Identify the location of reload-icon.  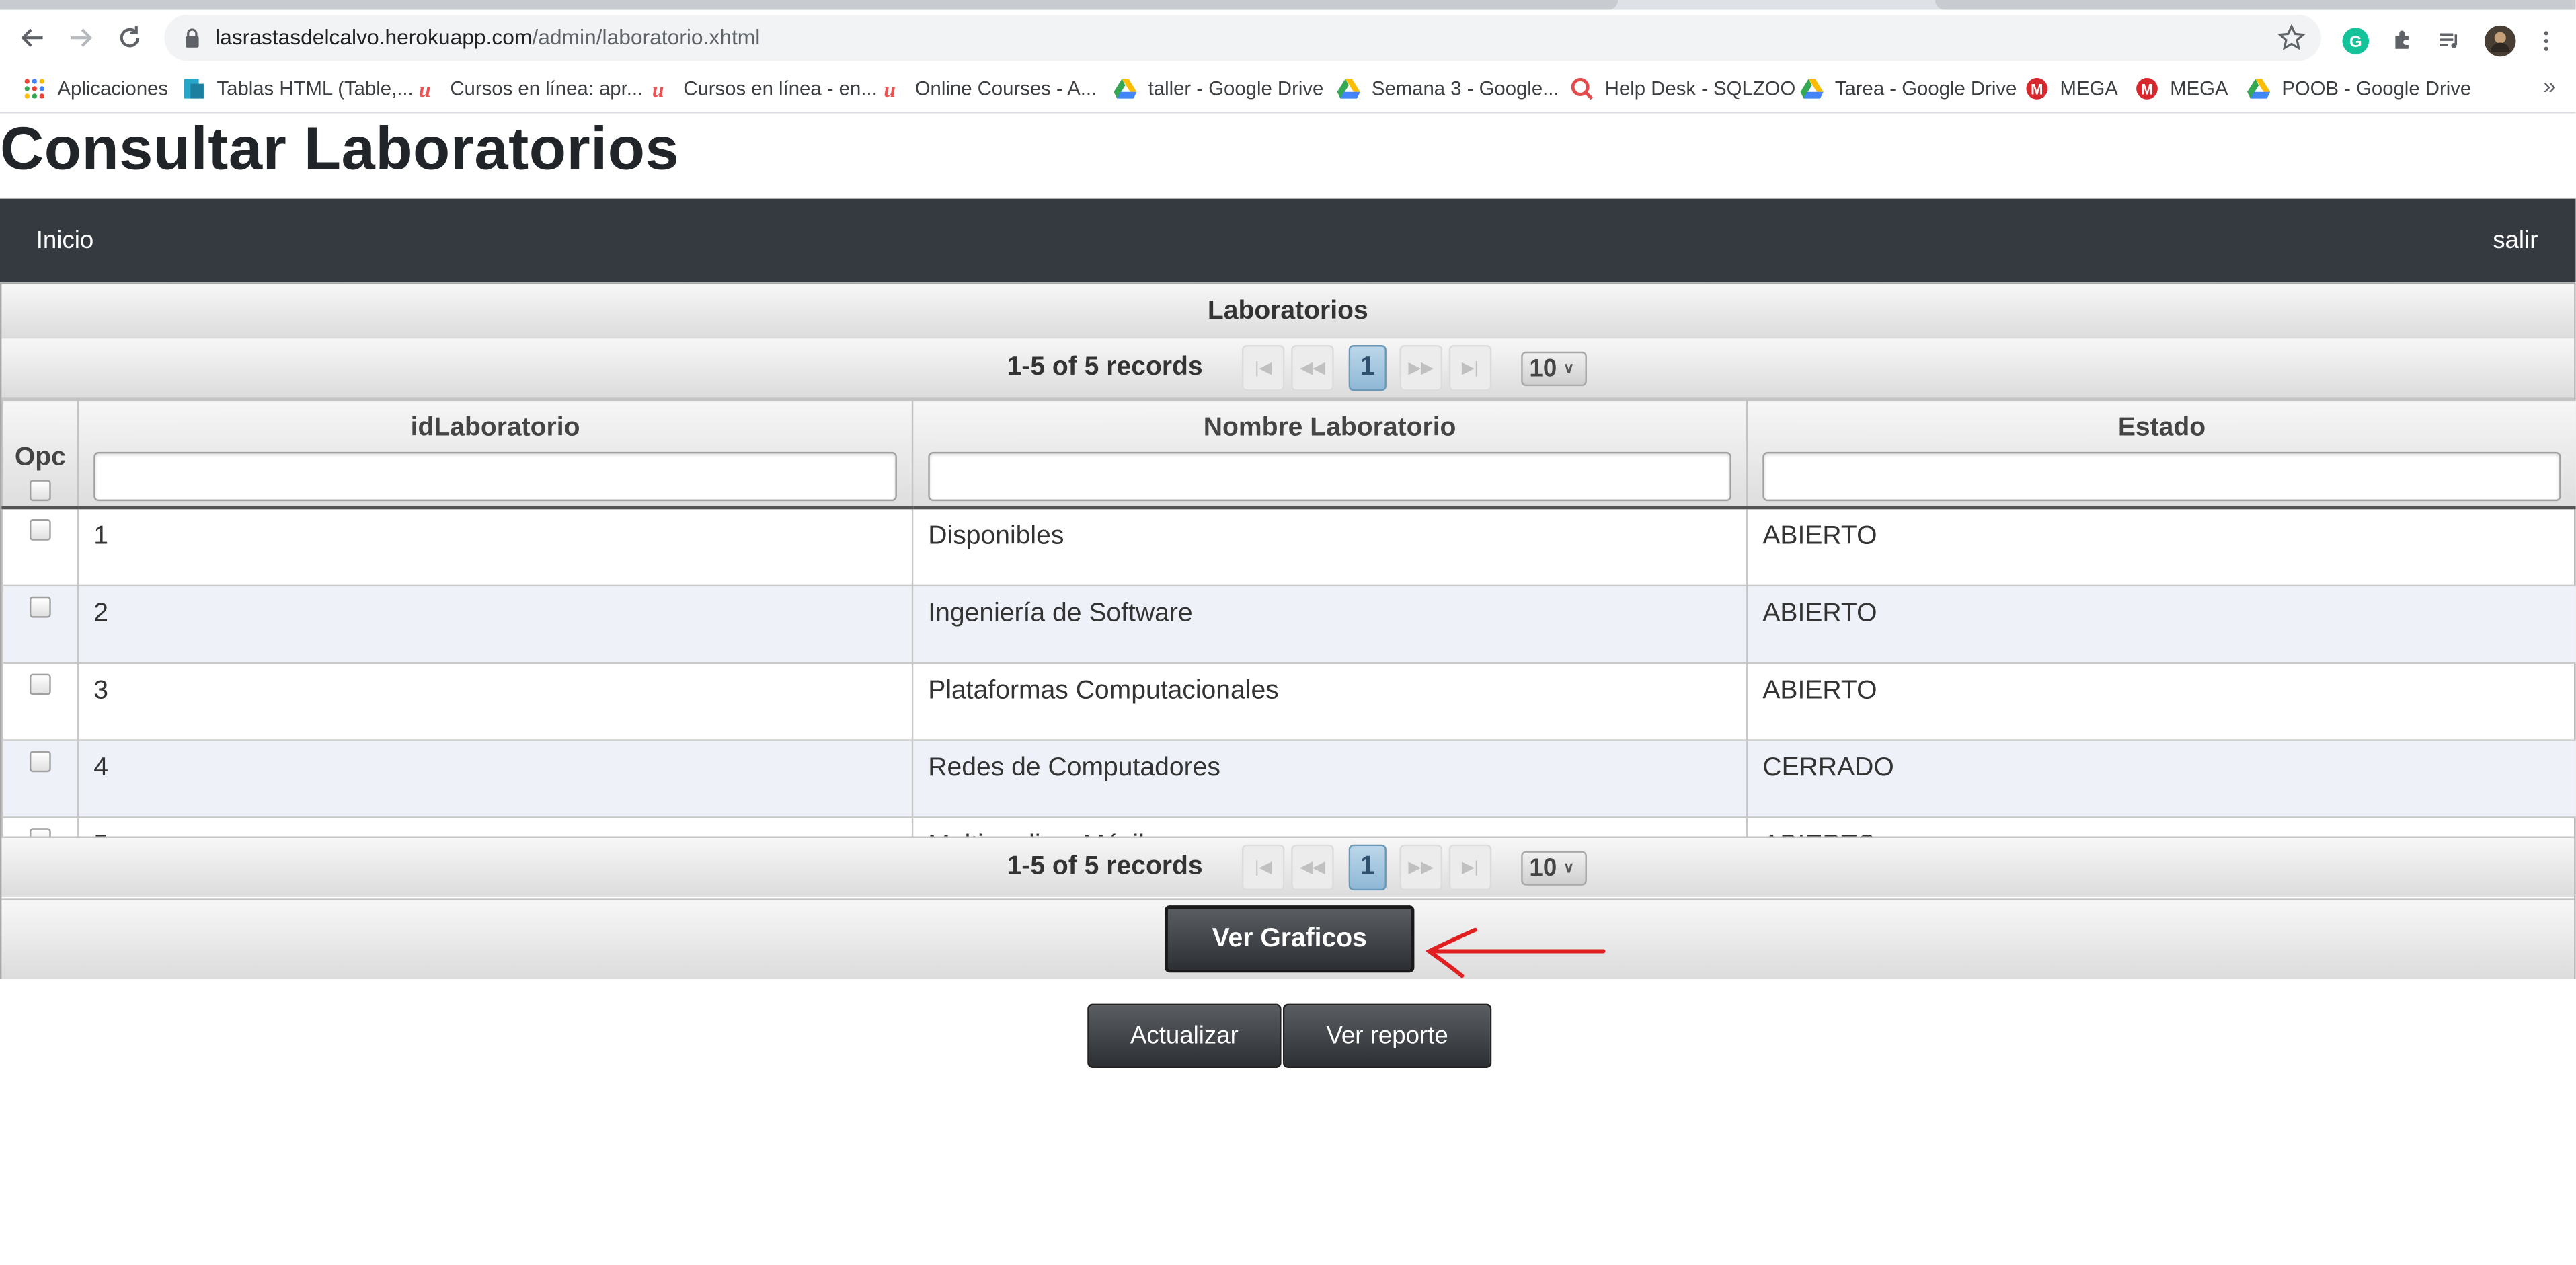
(130, 38).